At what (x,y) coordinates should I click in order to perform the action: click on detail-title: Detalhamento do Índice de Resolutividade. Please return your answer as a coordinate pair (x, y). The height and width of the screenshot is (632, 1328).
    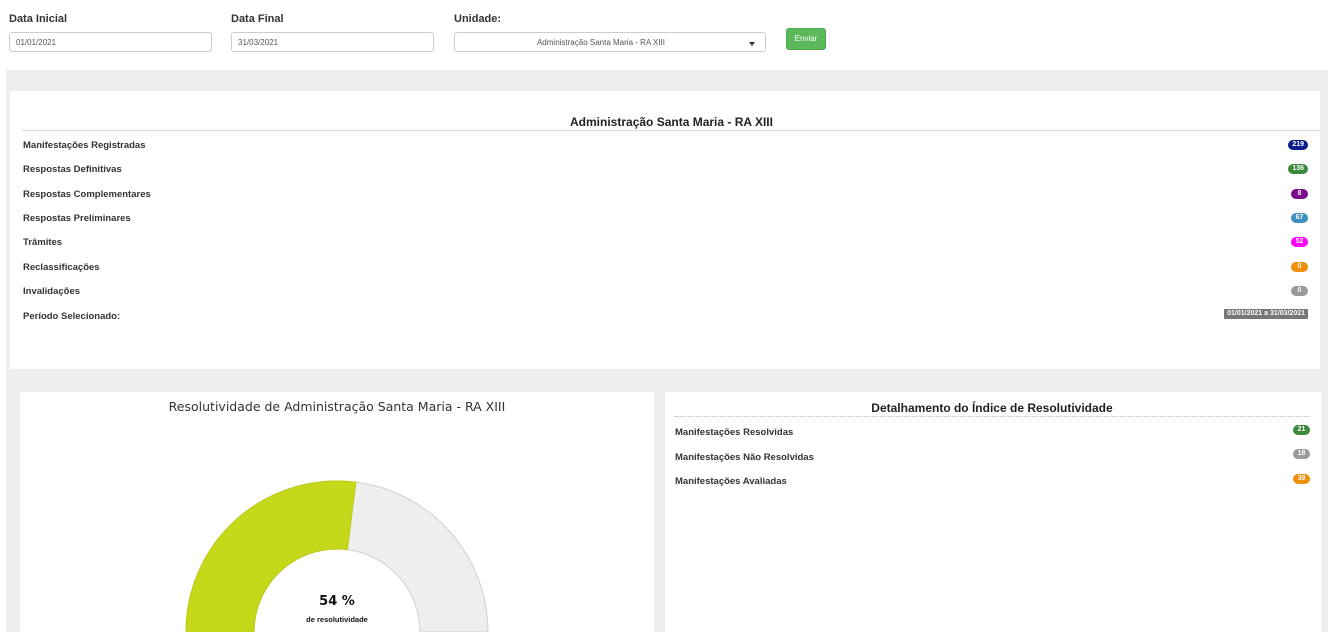
    Looking at the image, I should click on (992, 409).